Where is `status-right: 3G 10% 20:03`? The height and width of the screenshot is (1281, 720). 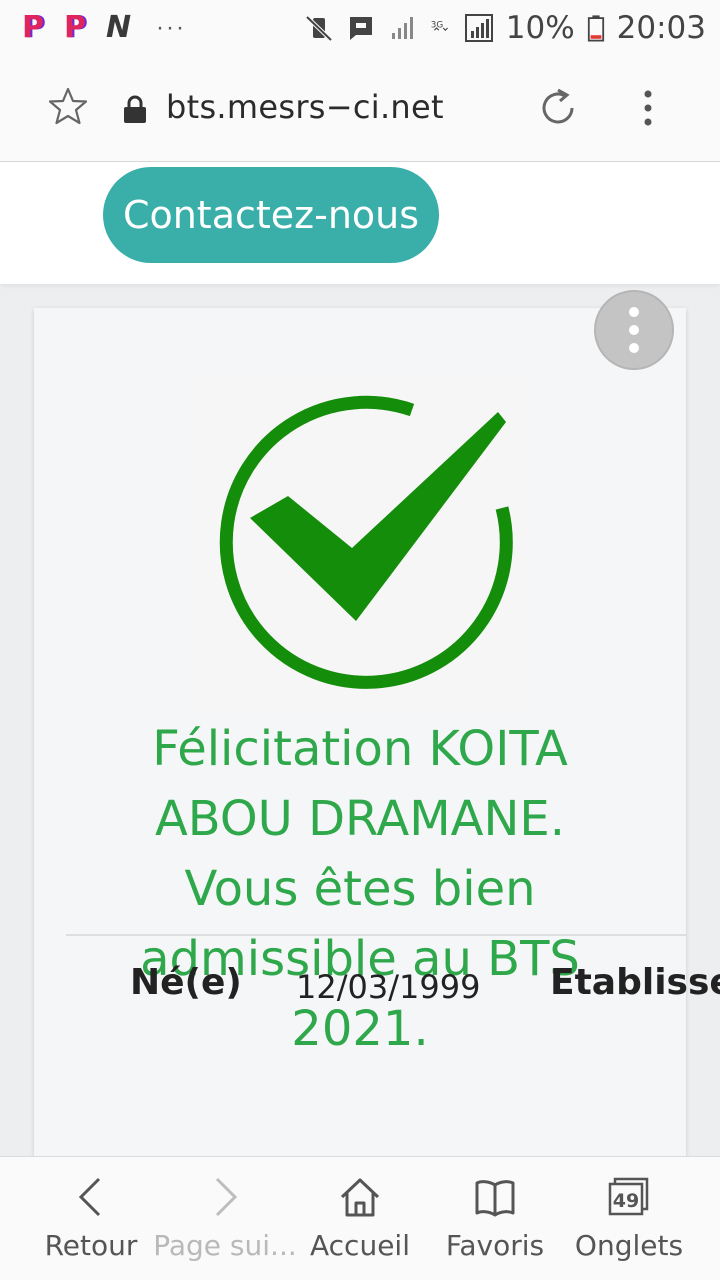 status-right: 3G 10% 20:03 is located at coordinates (505, 28).